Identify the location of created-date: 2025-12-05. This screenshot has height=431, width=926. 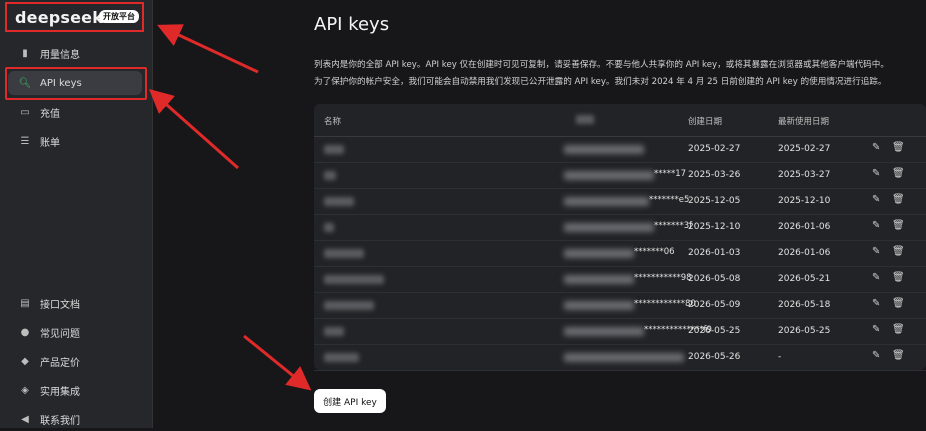
(714, 201).